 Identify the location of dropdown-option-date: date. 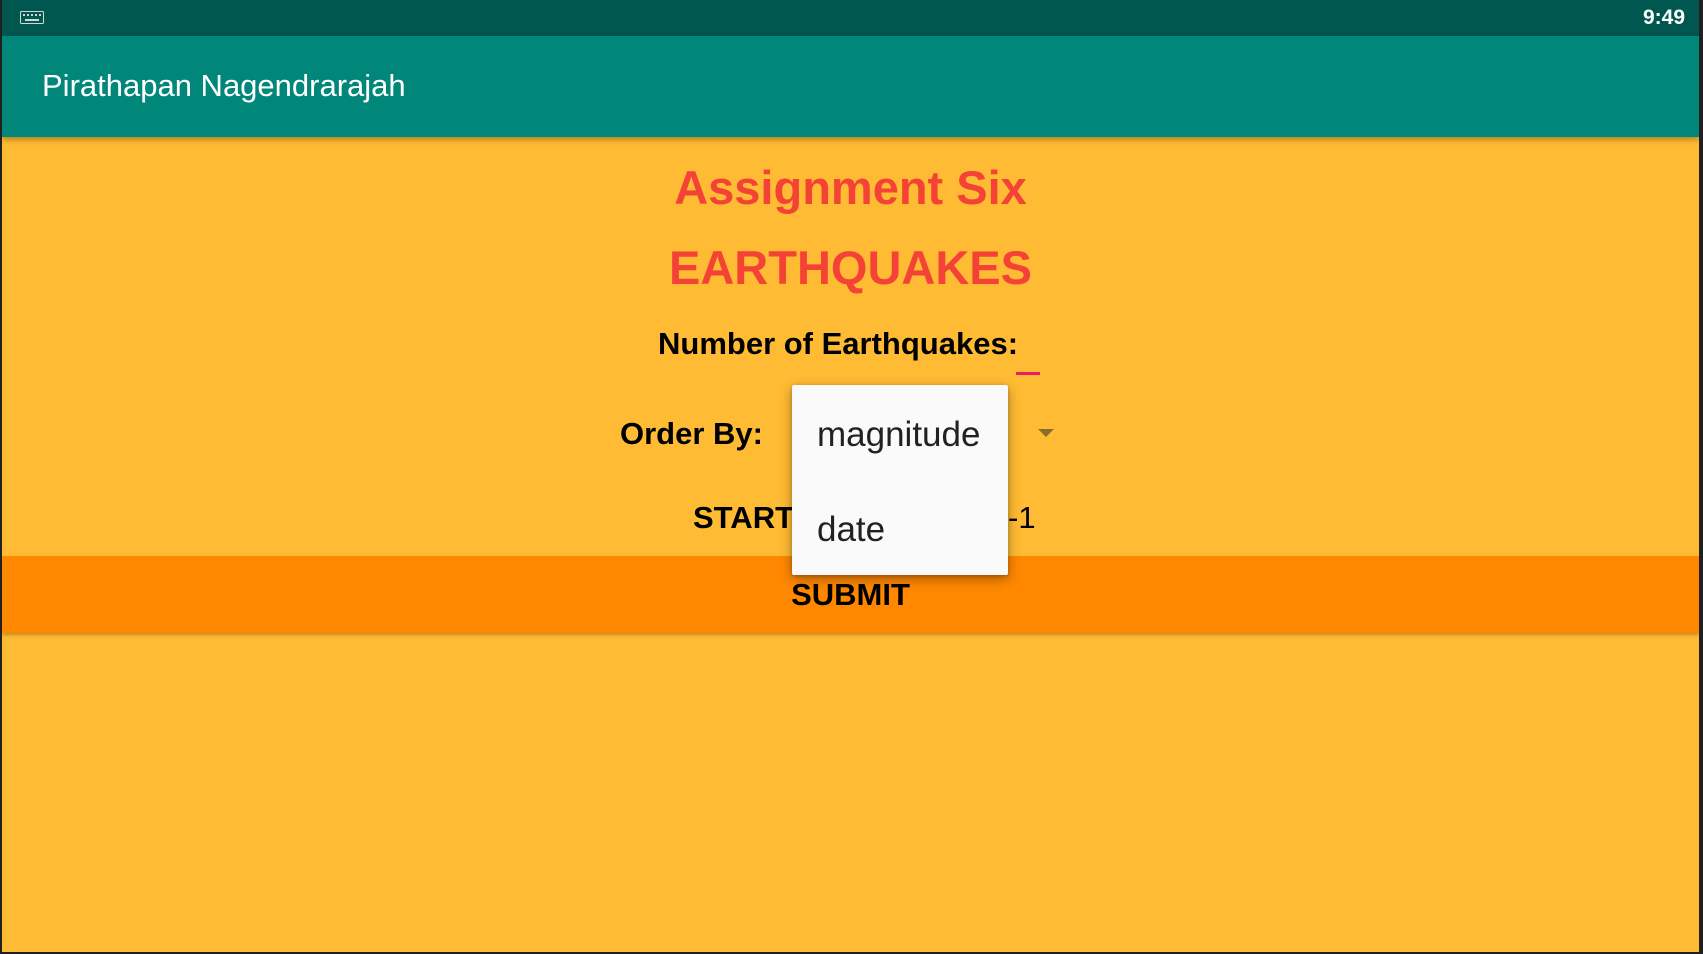
(900, 527).